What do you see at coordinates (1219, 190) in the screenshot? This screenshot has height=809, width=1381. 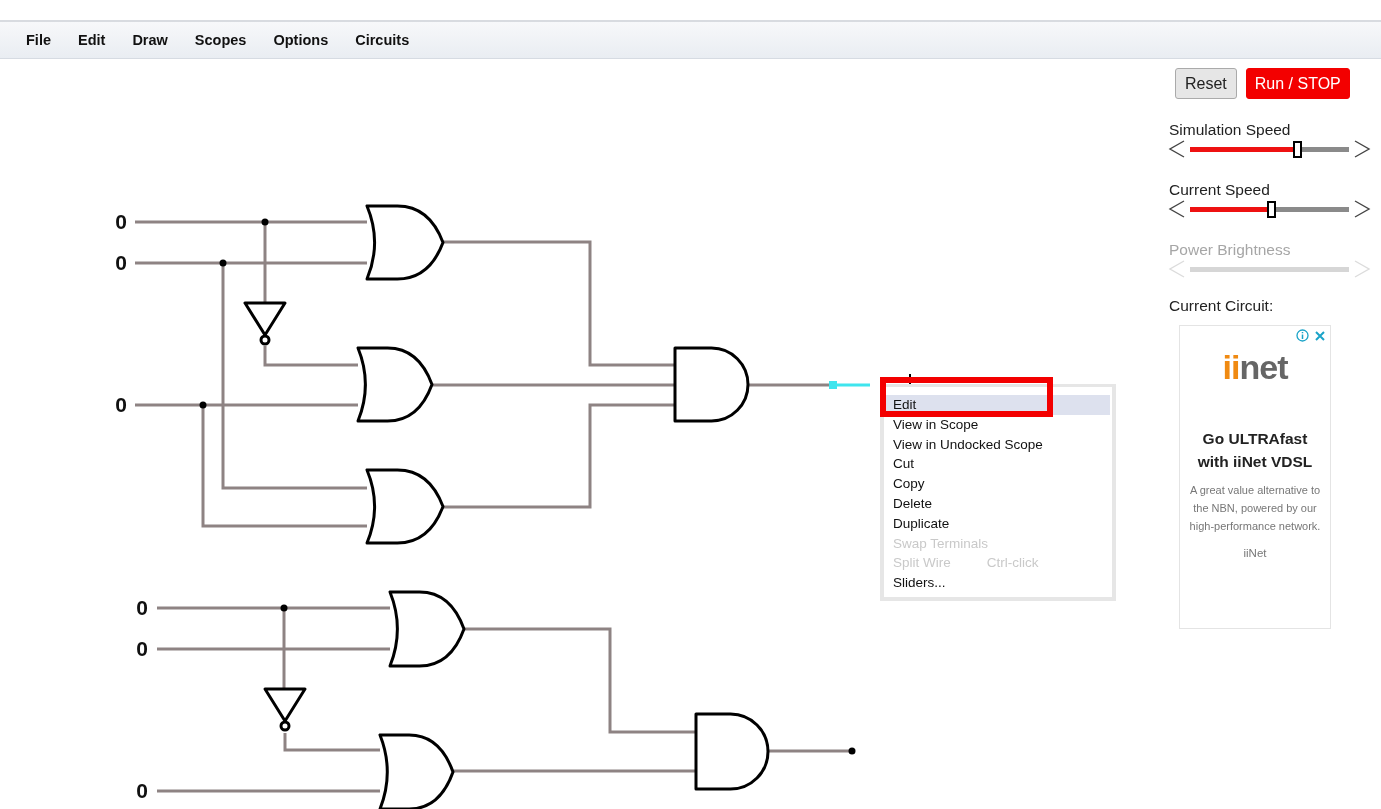 I see `slider-label: Current Speed` at bounding box center [1219, 190].